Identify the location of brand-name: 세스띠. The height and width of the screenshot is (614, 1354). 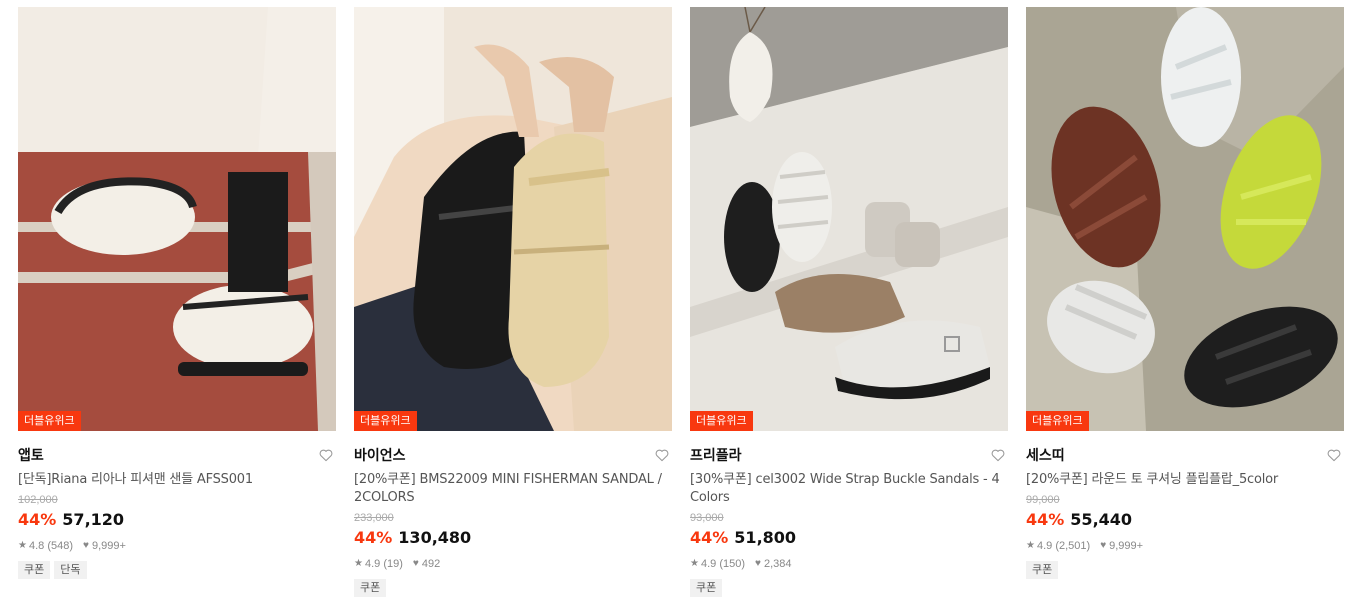
(1185, 456).